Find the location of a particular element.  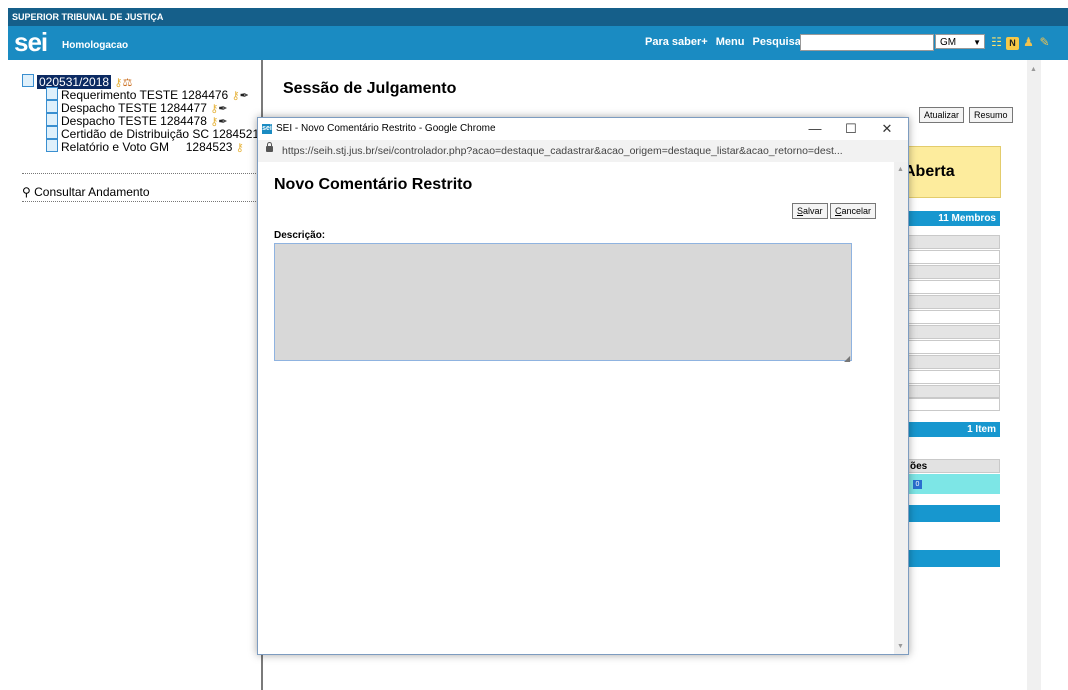

sei-favicon-icon: sei is located at coordinates (267, 129).